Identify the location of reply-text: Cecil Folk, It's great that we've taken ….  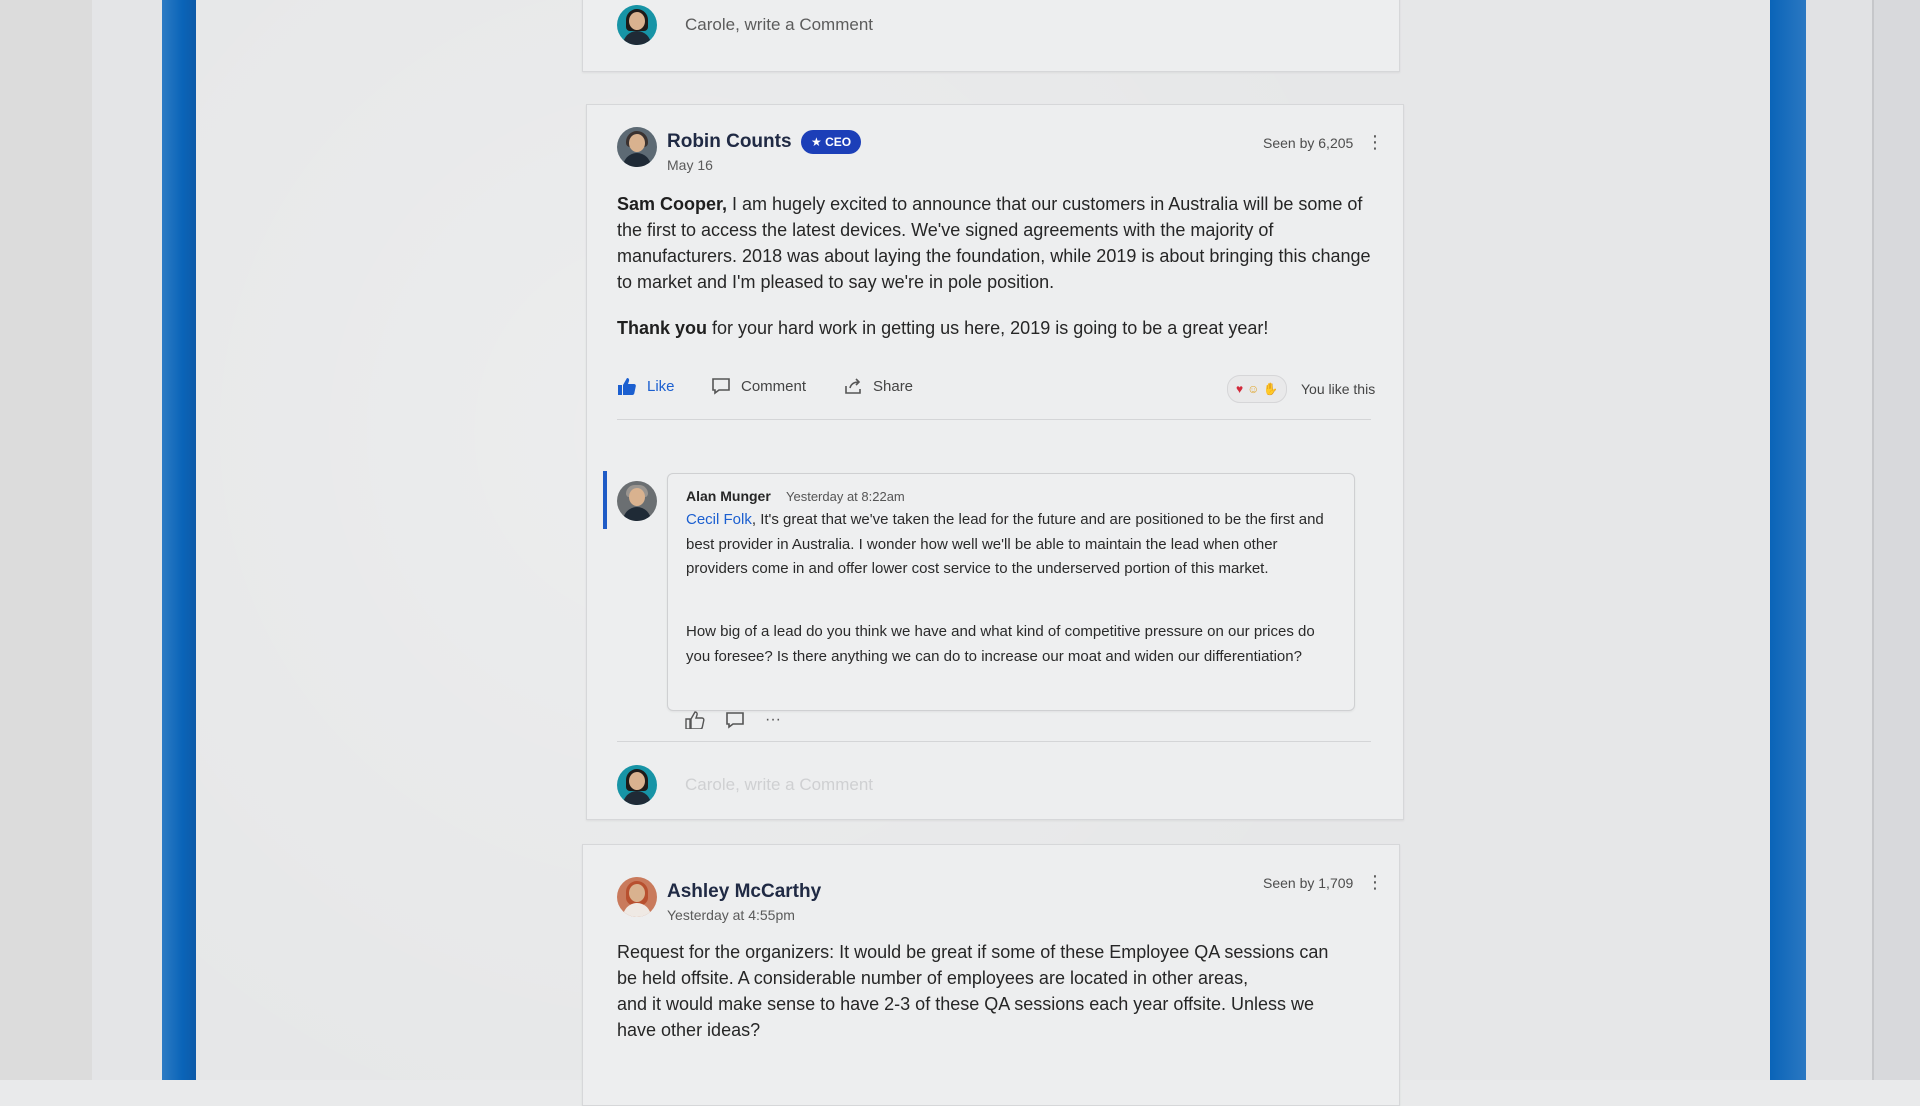
(1011, 545).